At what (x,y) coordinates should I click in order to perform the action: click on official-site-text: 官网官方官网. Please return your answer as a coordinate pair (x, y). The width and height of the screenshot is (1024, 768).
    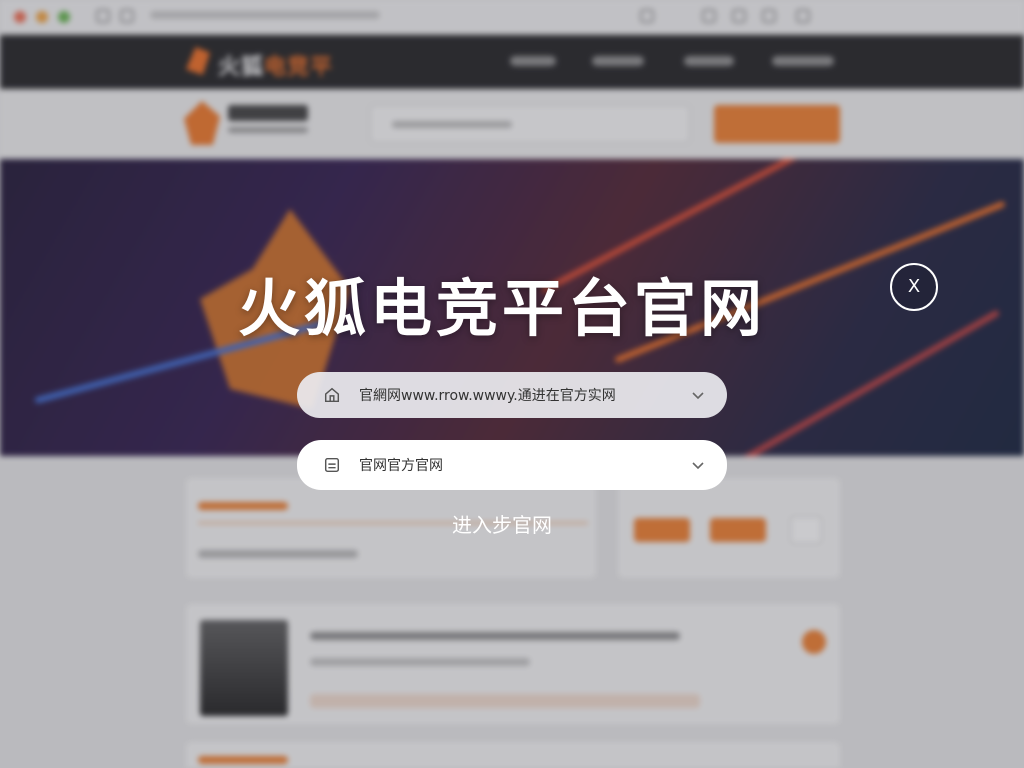
    Looking at the image, I should click on (401, 466).